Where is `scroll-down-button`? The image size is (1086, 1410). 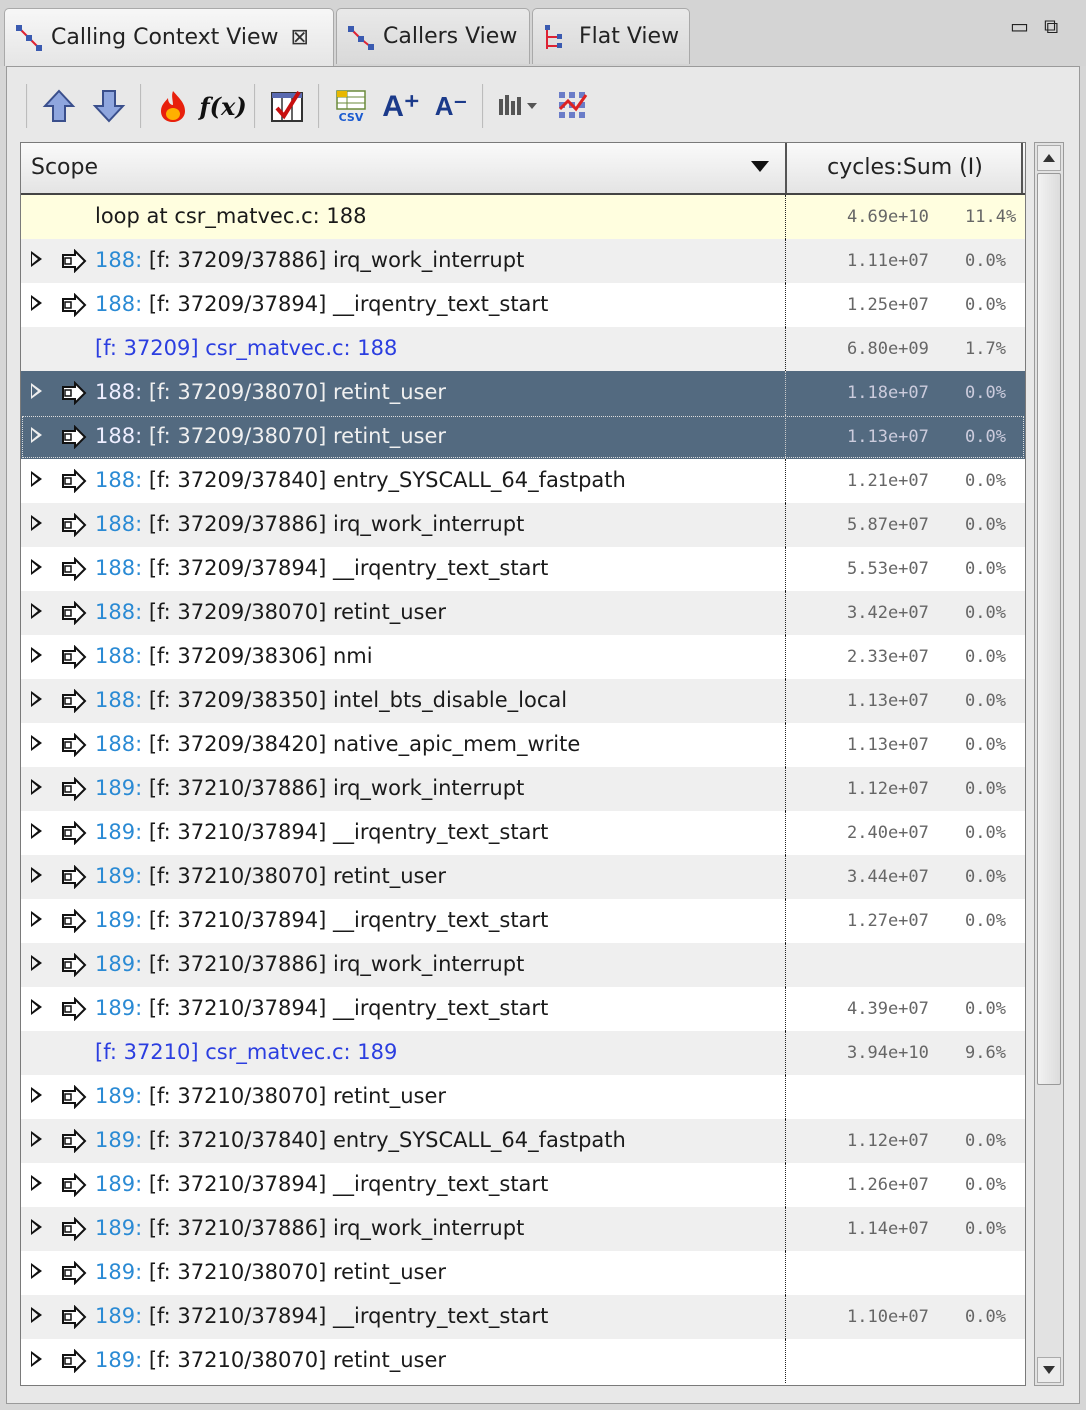 scroll-down-button is located at coordinates (1049, 1370).